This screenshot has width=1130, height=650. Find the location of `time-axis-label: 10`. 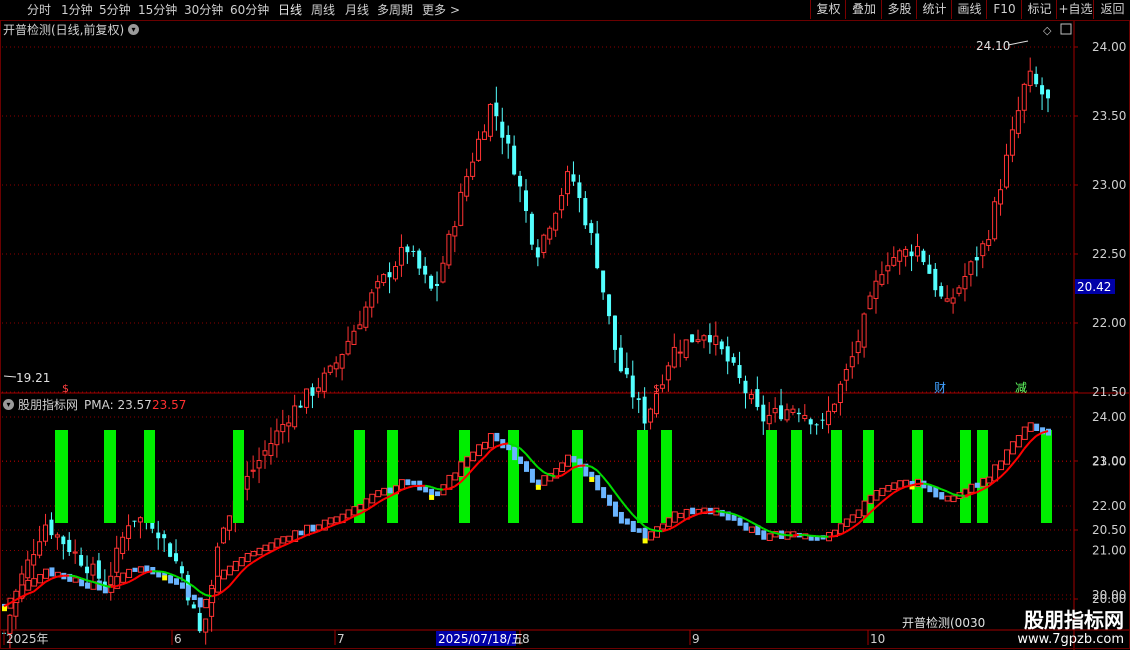

time-axis-label: 10 is located at coordinates (877, 639).